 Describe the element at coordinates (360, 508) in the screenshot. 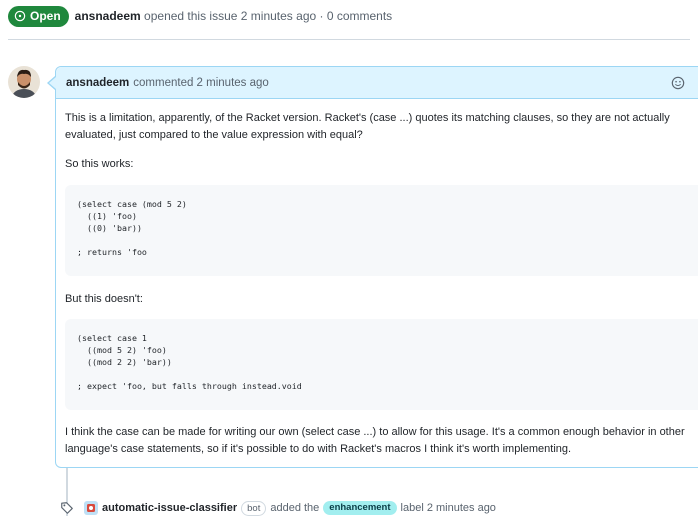

I see `enhancement-label: enhancement` at that location.